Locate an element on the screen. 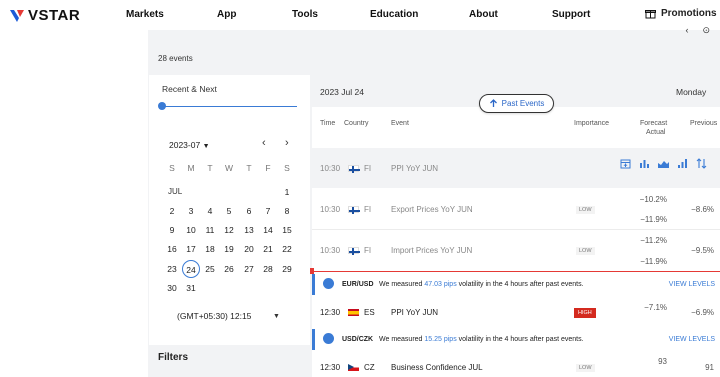 The image size is (720, 377). calendar-day: 15 is located at coordinates (287, 230).